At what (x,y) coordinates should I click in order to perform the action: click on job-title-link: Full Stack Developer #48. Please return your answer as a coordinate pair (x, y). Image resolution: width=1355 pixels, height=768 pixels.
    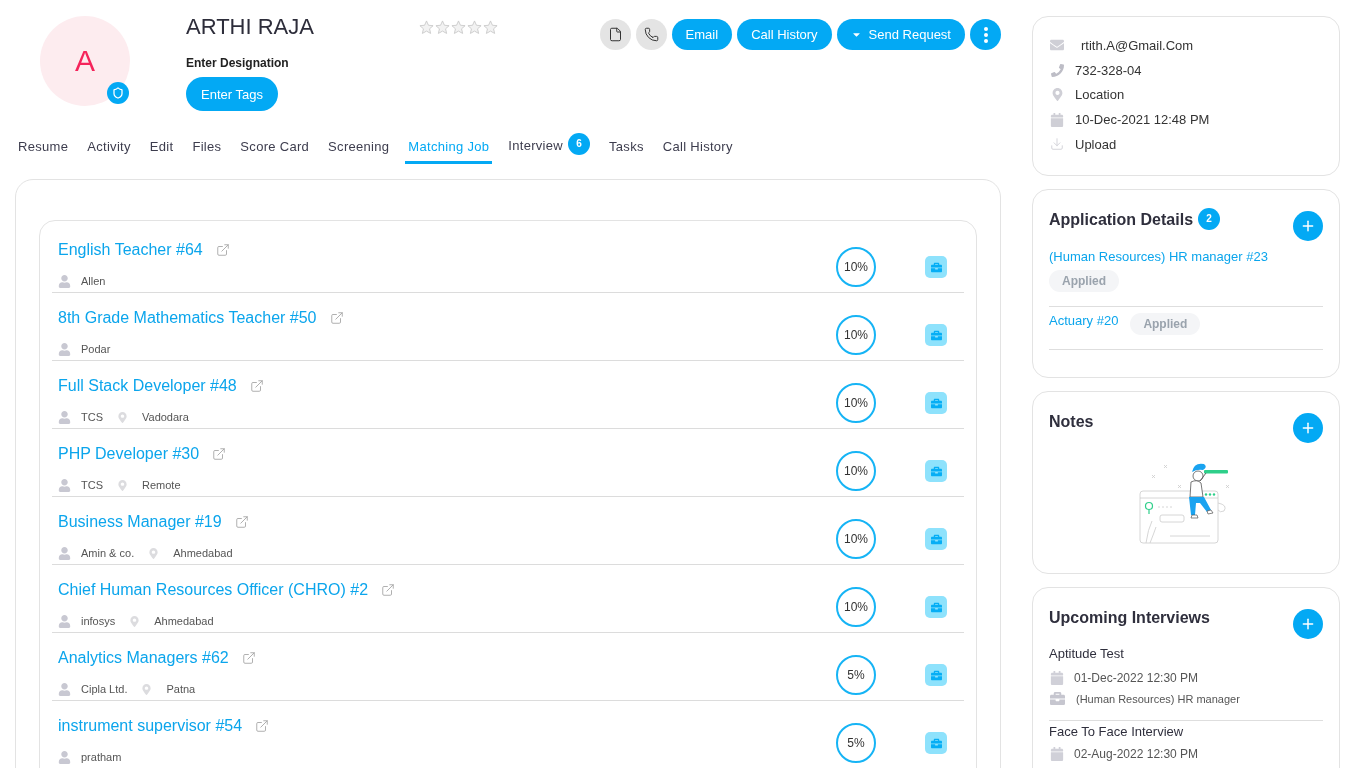
    Looking at the image, I should click on (147, 386).